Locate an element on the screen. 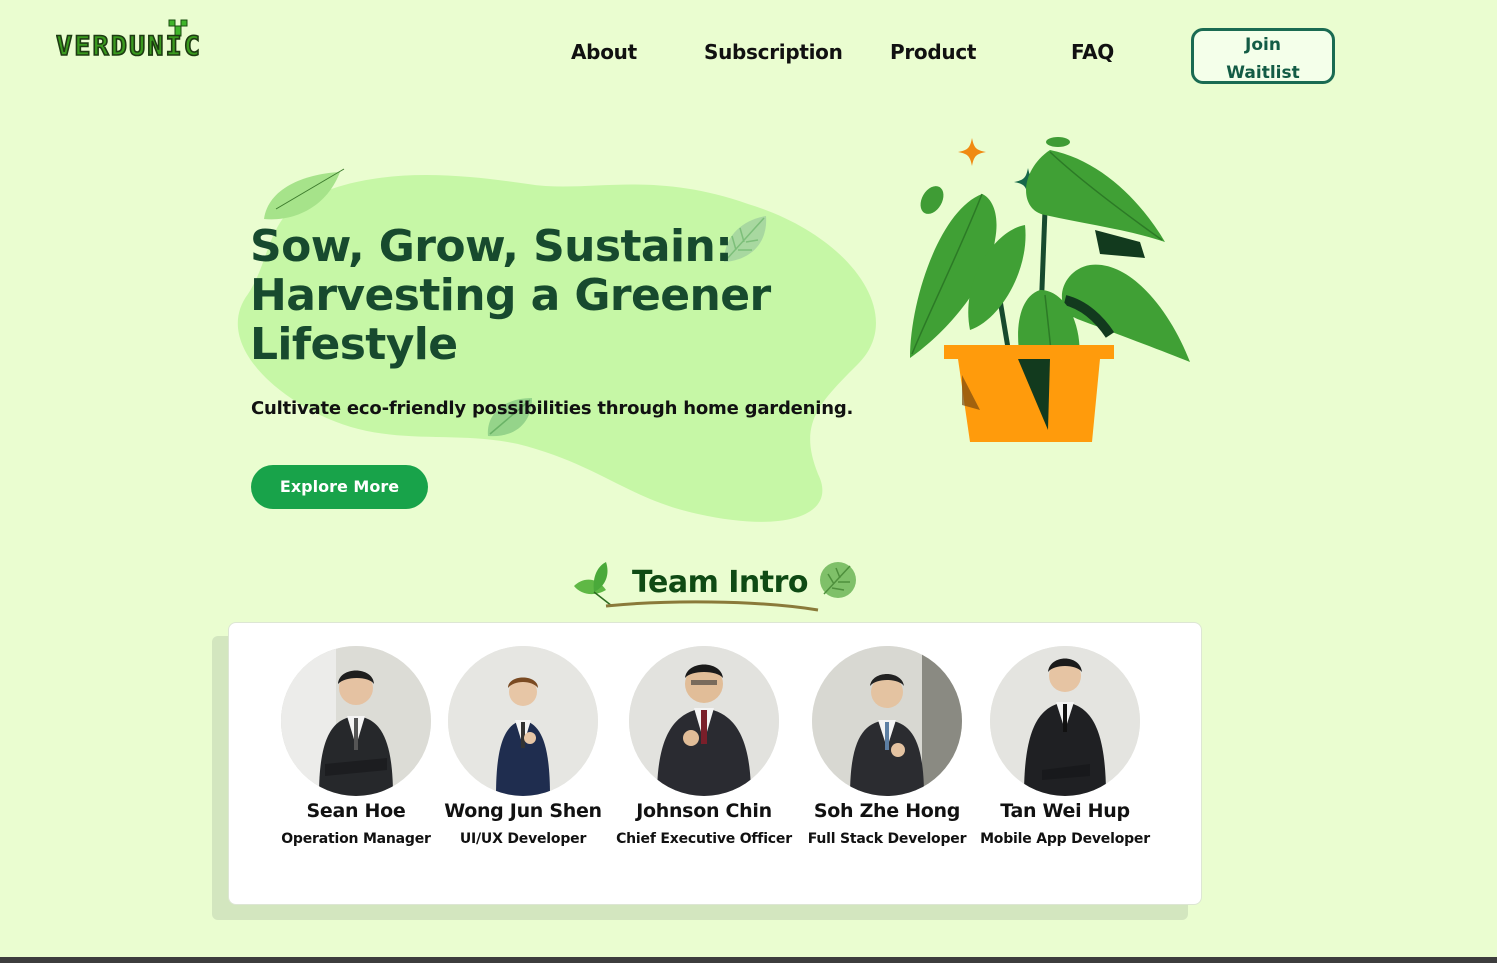 This screenshot has width=1497, height=963. team-member: Tan Wei Hup Mobile App Developer is located at coordinates (1065, 746).